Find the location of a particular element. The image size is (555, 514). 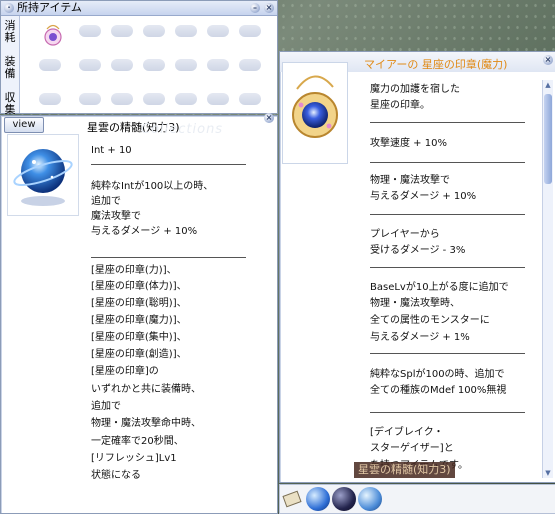

seal-description-line: スターゲイザー]と is located at coordinates (412, 448).